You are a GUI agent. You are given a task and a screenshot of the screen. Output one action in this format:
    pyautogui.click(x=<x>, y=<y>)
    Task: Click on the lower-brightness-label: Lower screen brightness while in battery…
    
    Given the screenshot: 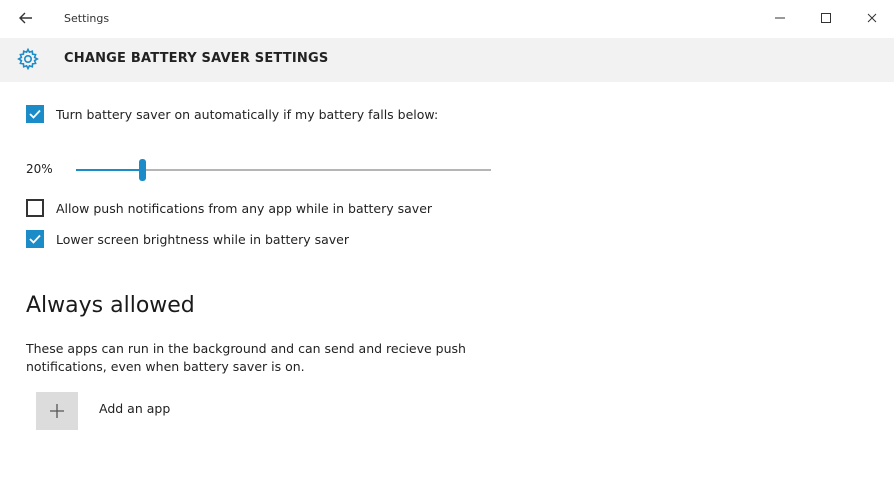 What is the action you would take?
    pyautogui.click(x=202, y=239)
    